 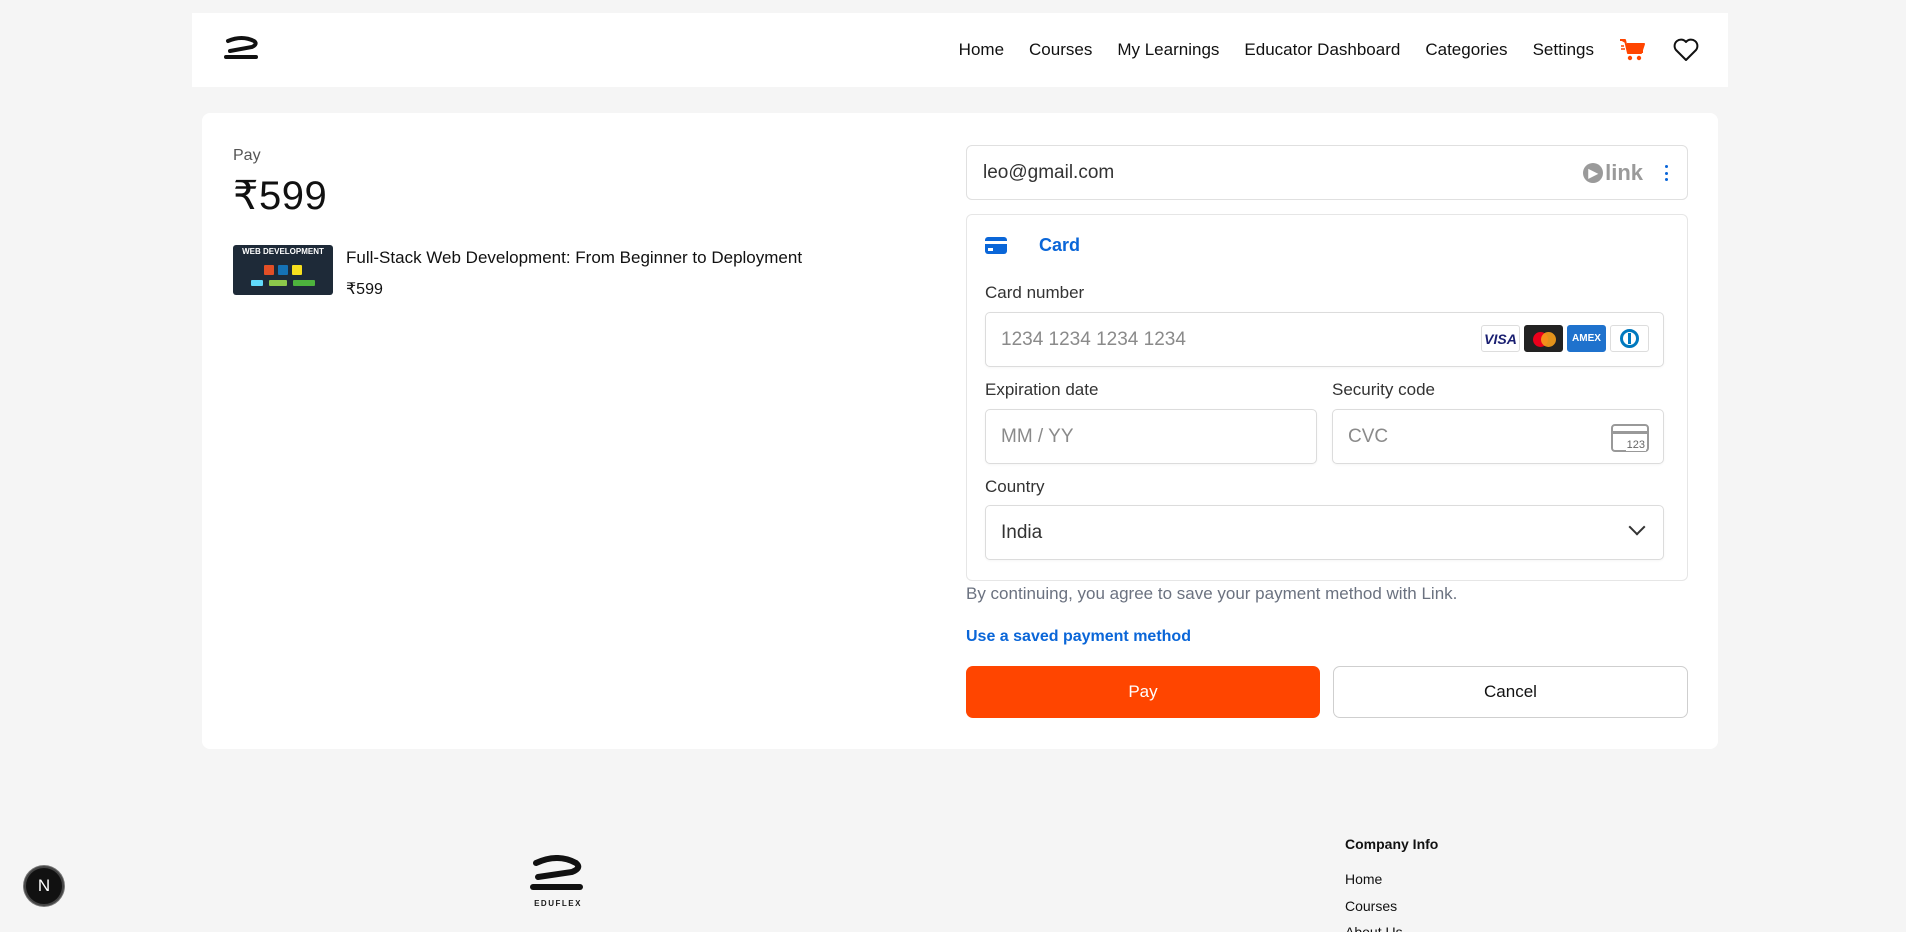 What do you see at coordinates (283, 251) in the screenshot?
I see `thumbnail-text: WEB DEVELOPMENT` at bounding box center [283, 251].